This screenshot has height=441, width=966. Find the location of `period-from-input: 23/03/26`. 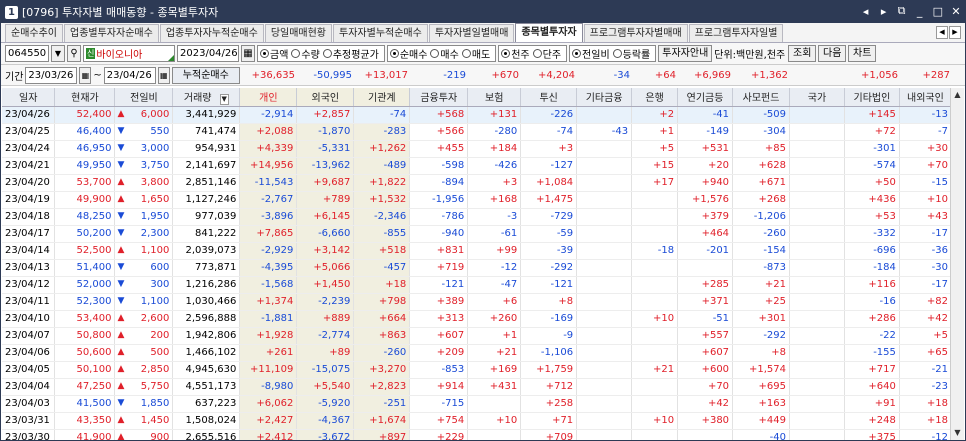

period-from-input: 23/03/26 is located at coordinates (51, 75).